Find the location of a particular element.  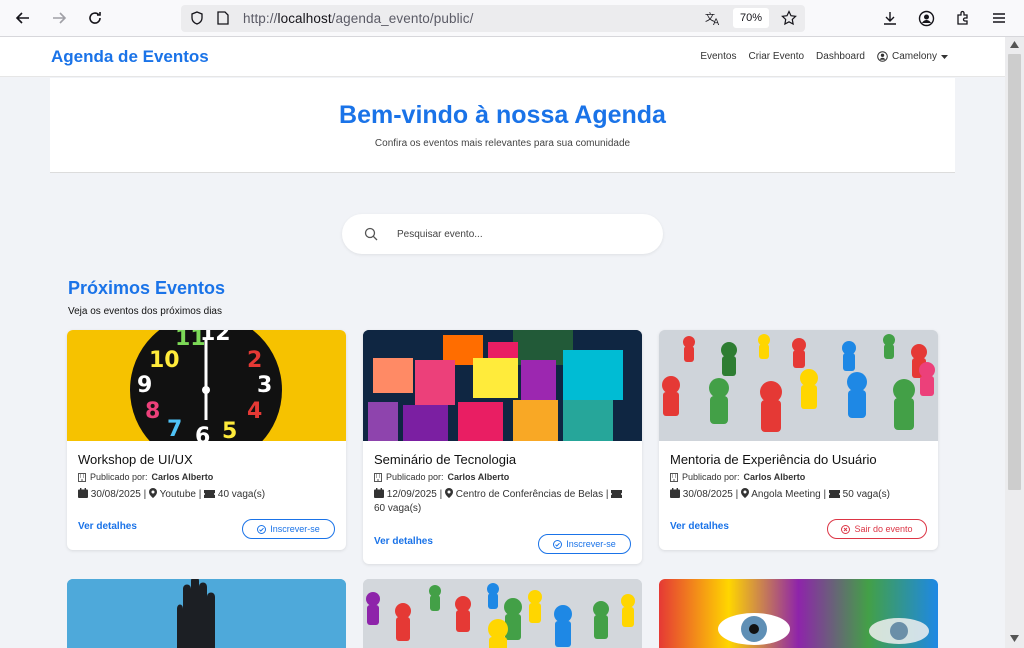

event-location: Centro de Conferências de Belas is located at coordinates (529, 494).